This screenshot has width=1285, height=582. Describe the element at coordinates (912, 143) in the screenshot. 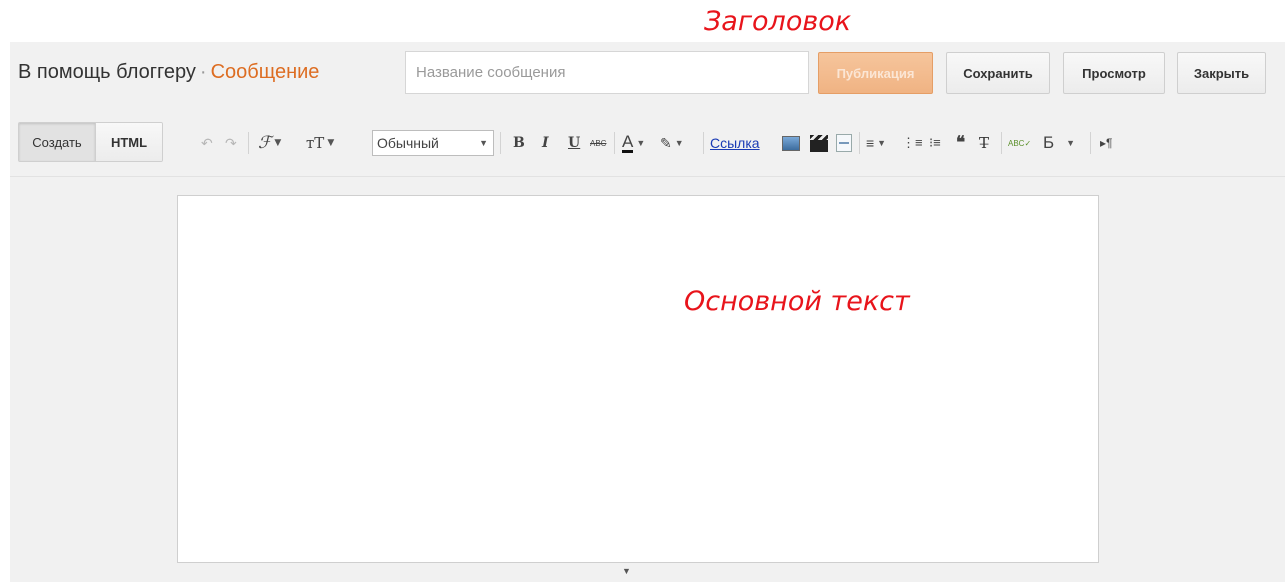

I see `numbered-list-icon: ⋮≡` at that location.